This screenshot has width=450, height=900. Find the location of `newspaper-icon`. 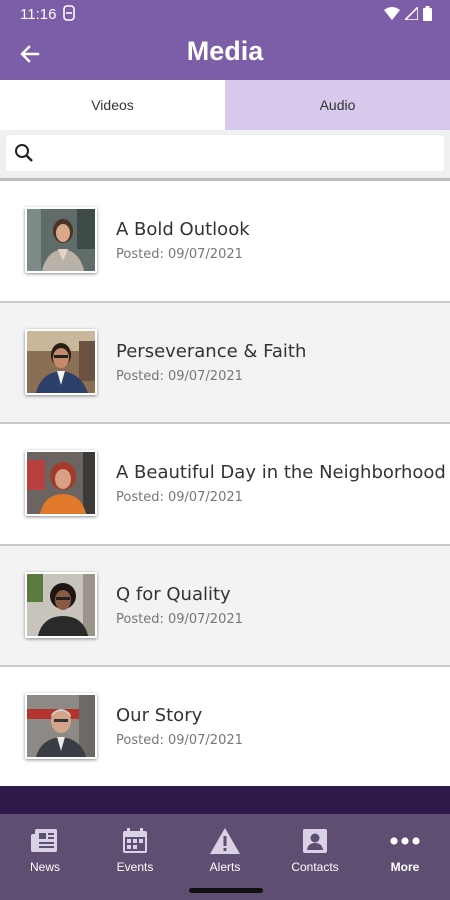

newspaper-icon is located at coordinates (44, 840).